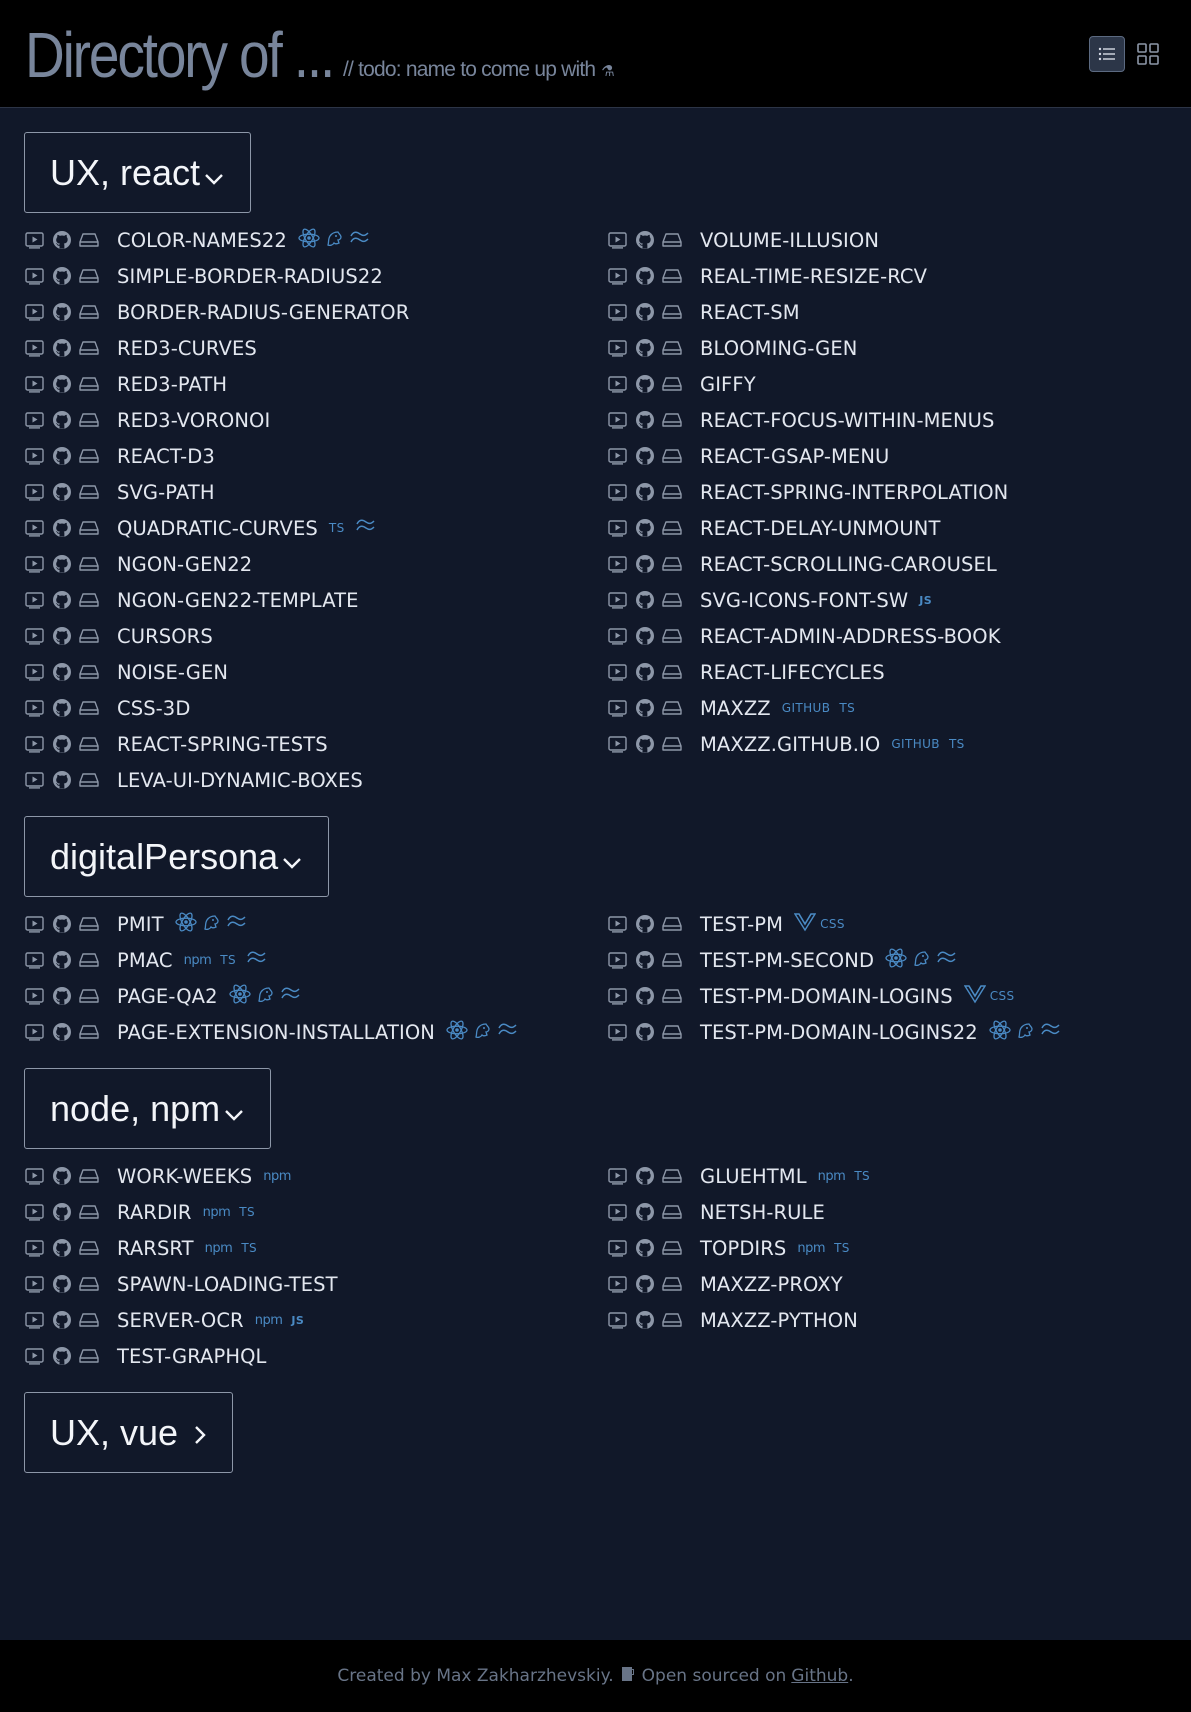 The image size is (1191, 1712). I want to click on project-name: MAXZZ-PROXY, so click(771, 1284).